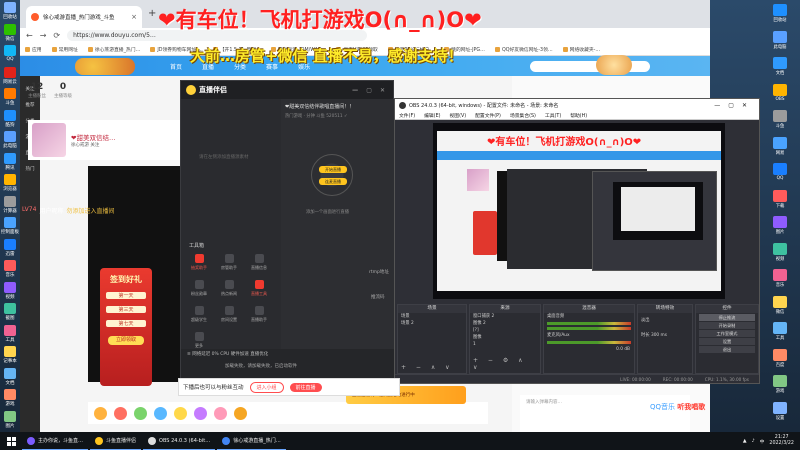 The width and height of the screenshot is (800, 450). Describe the element at coordinates (727, 349) in the screenshot. I see `exit-button: 退出` at that location.